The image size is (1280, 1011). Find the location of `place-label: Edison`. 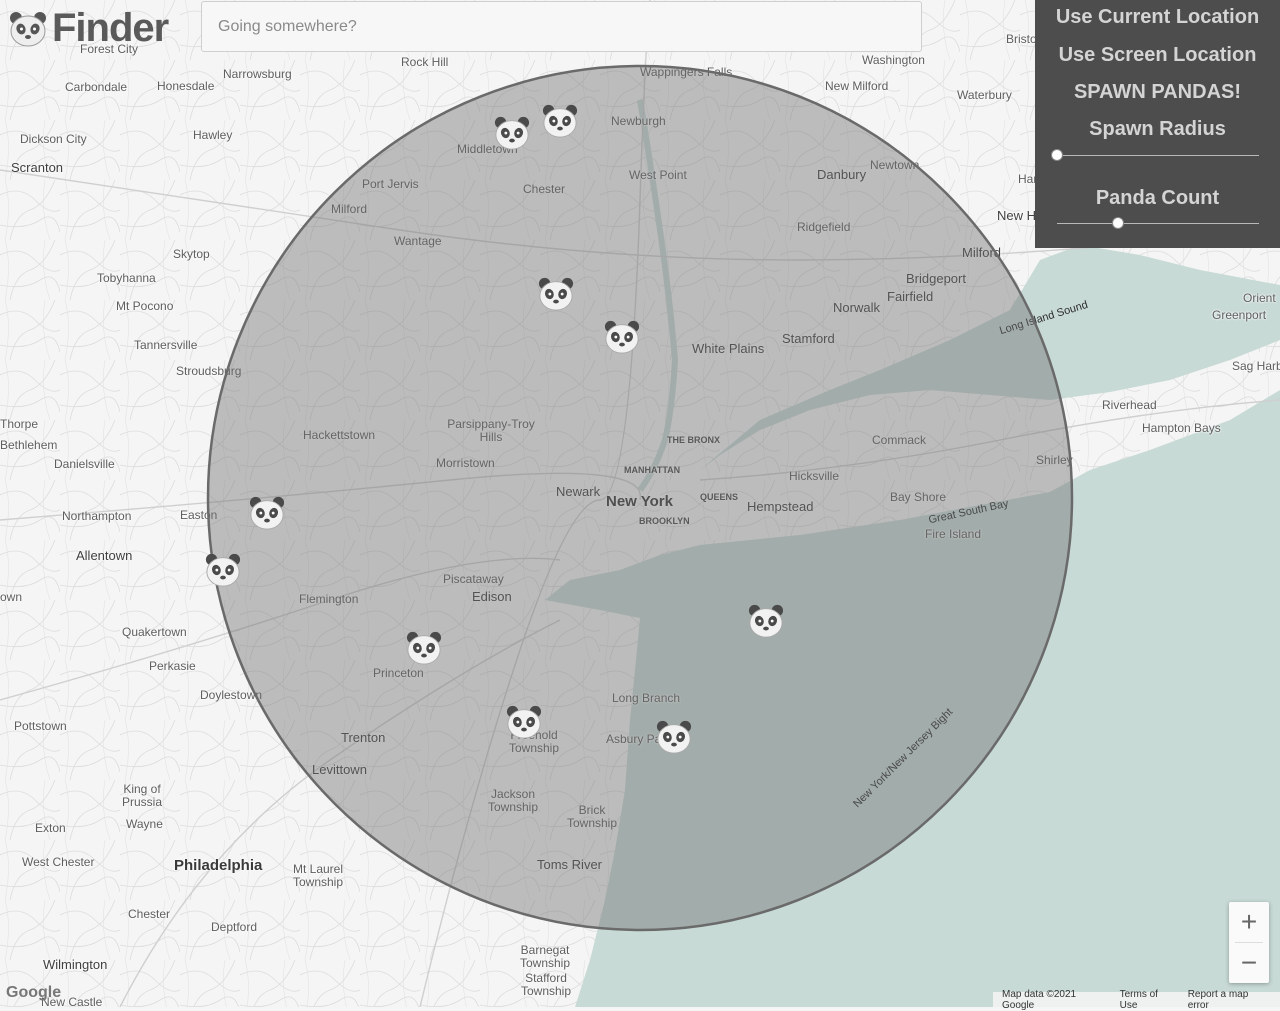

place-label: Edison is located at coordinates (492, 596).